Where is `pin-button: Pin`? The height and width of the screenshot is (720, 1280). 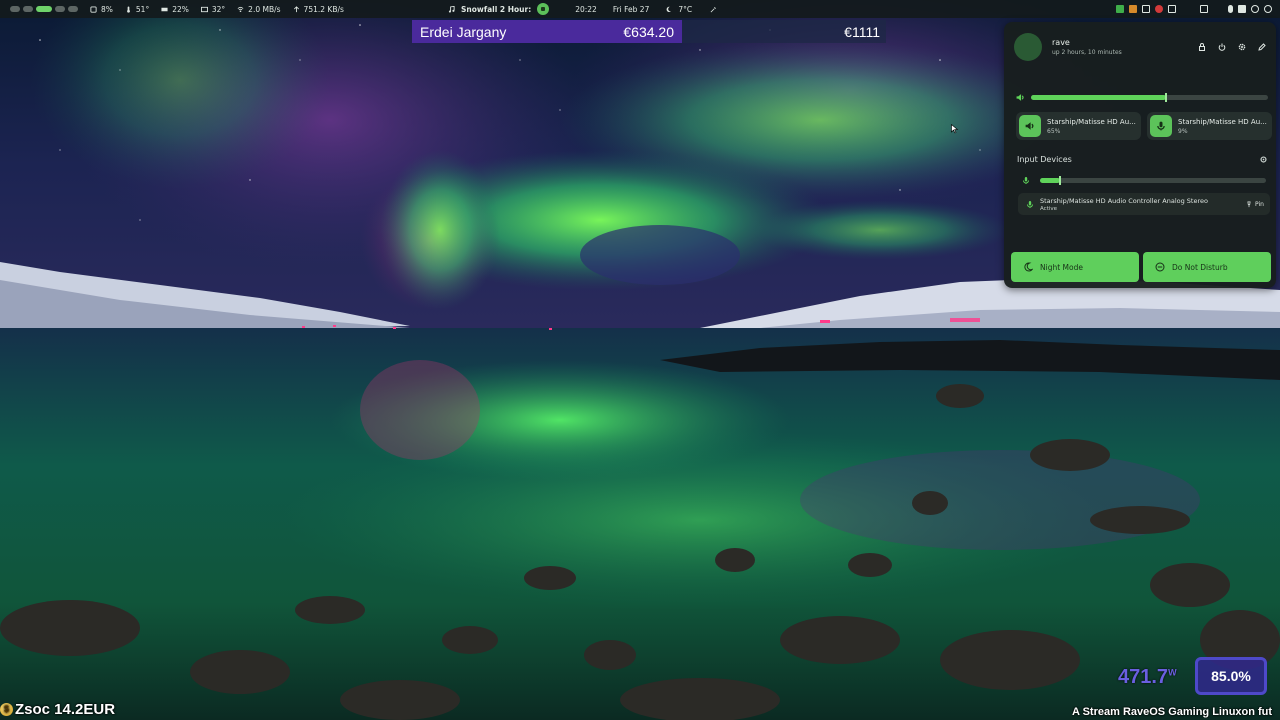
pin-button: Pin is located at coordinates (1255, 204).